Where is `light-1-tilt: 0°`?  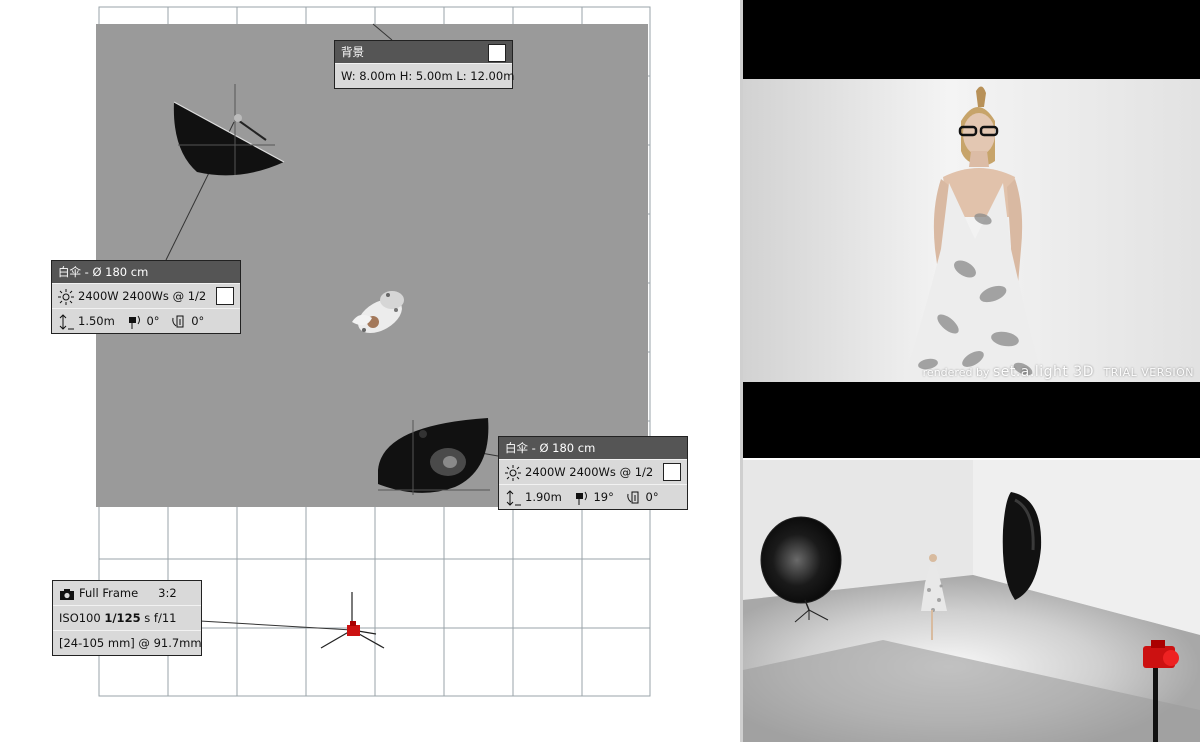 light-1-tilt: 0° is located at coordinates (153, 321).